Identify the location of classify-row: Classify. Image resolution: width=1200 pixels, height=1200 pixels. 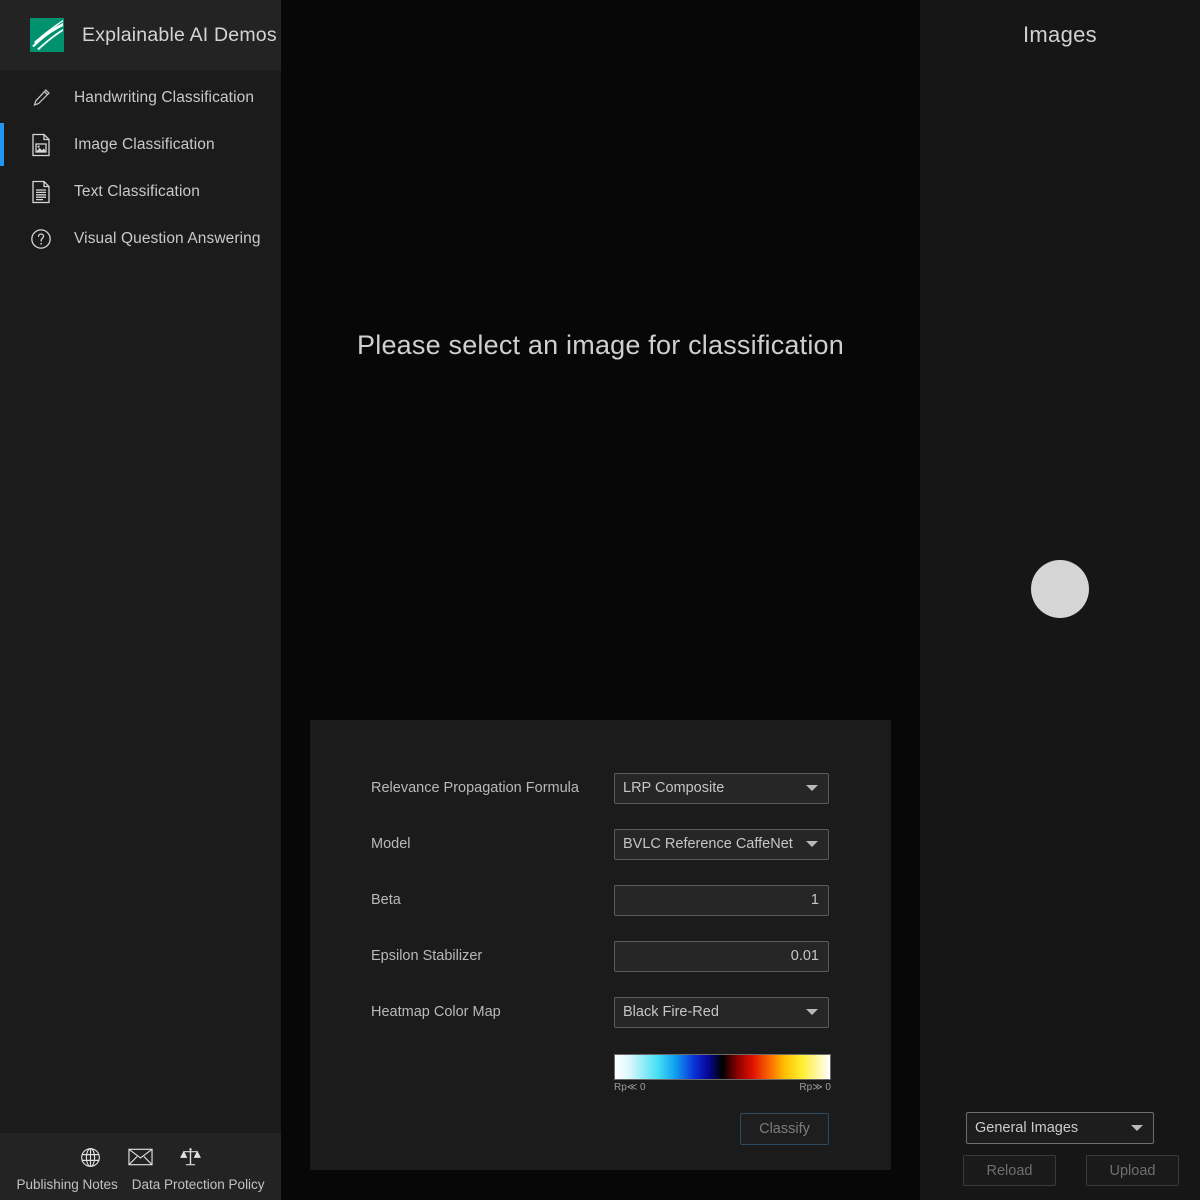
(600, 1129).